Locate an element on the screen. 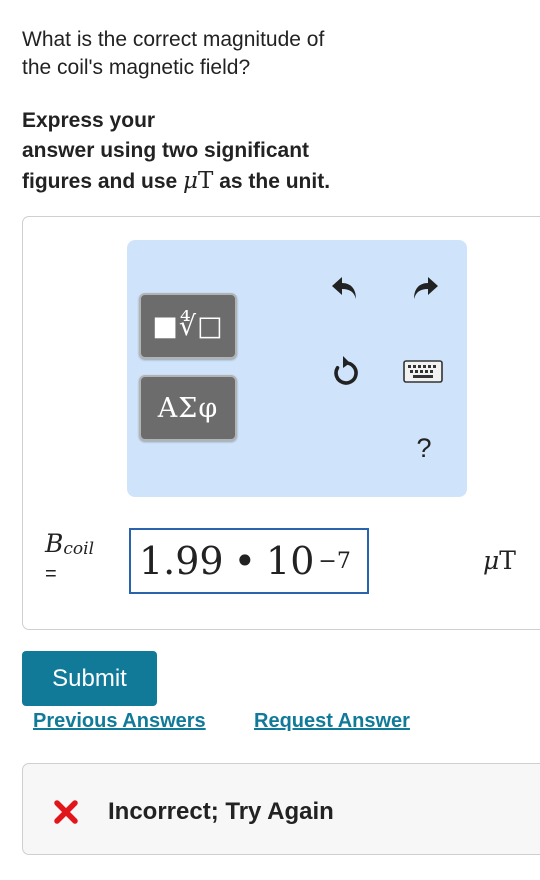 This screenshot has height=880, width=540. request-answer-link: Request Answer is located at coordinates (332, 721).